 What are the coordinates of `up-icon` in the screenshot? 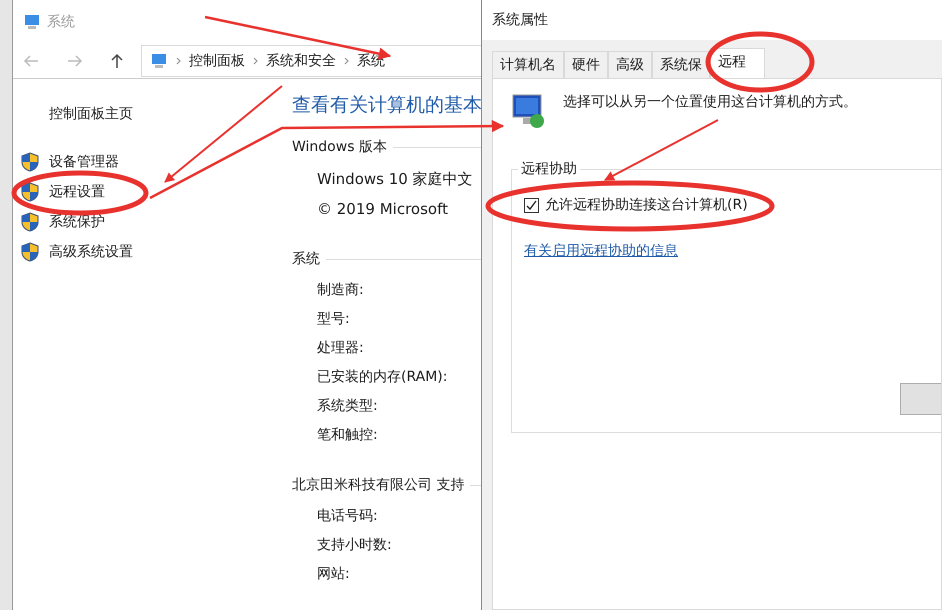 It's located at (117, 61).